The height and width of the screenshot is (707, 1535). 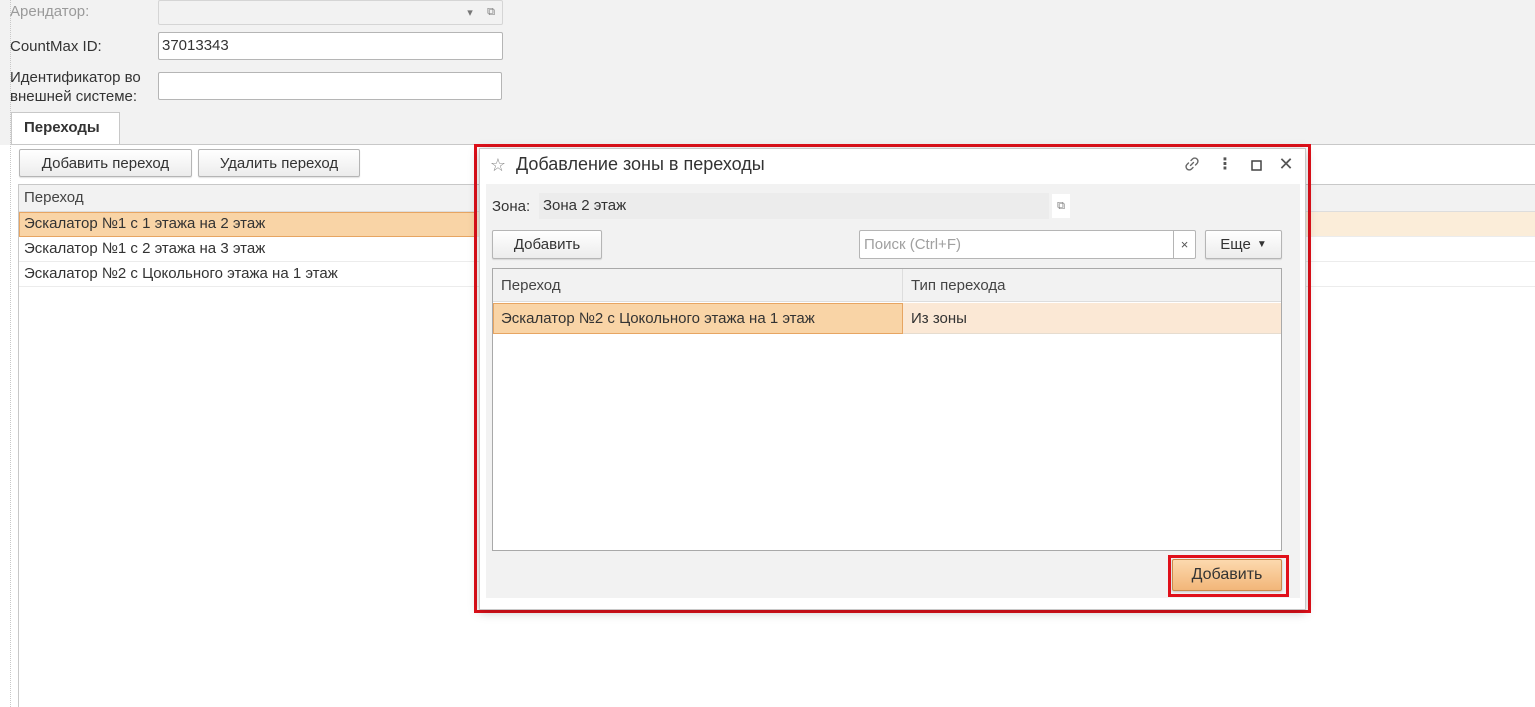 I want to click on tenant-dropdown-arrow-icon: ▾, so click(x=470, y=12).